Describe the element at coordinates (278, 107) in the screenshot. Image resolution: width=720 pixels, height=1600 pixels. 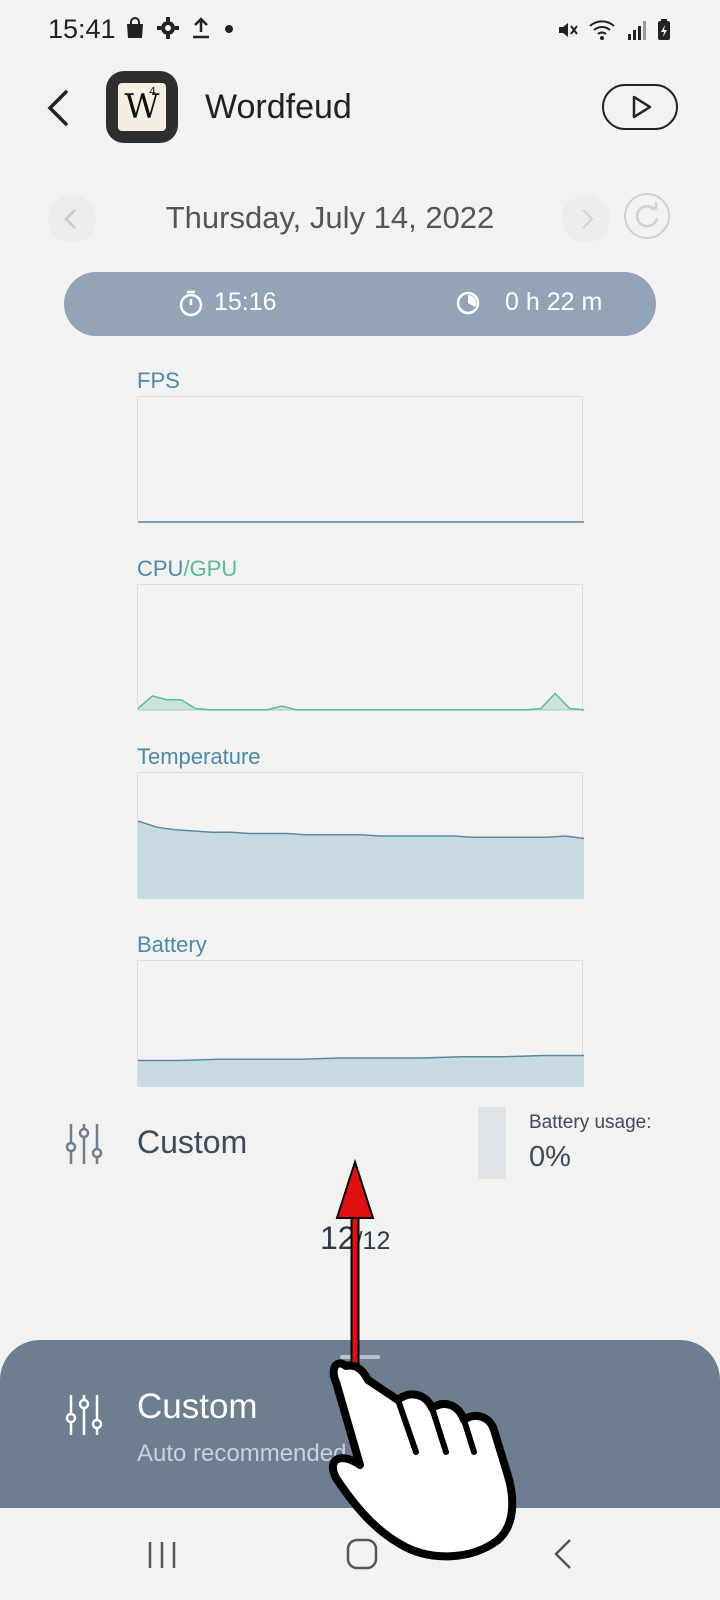
I see `page-title: Wordfeud` at that location.